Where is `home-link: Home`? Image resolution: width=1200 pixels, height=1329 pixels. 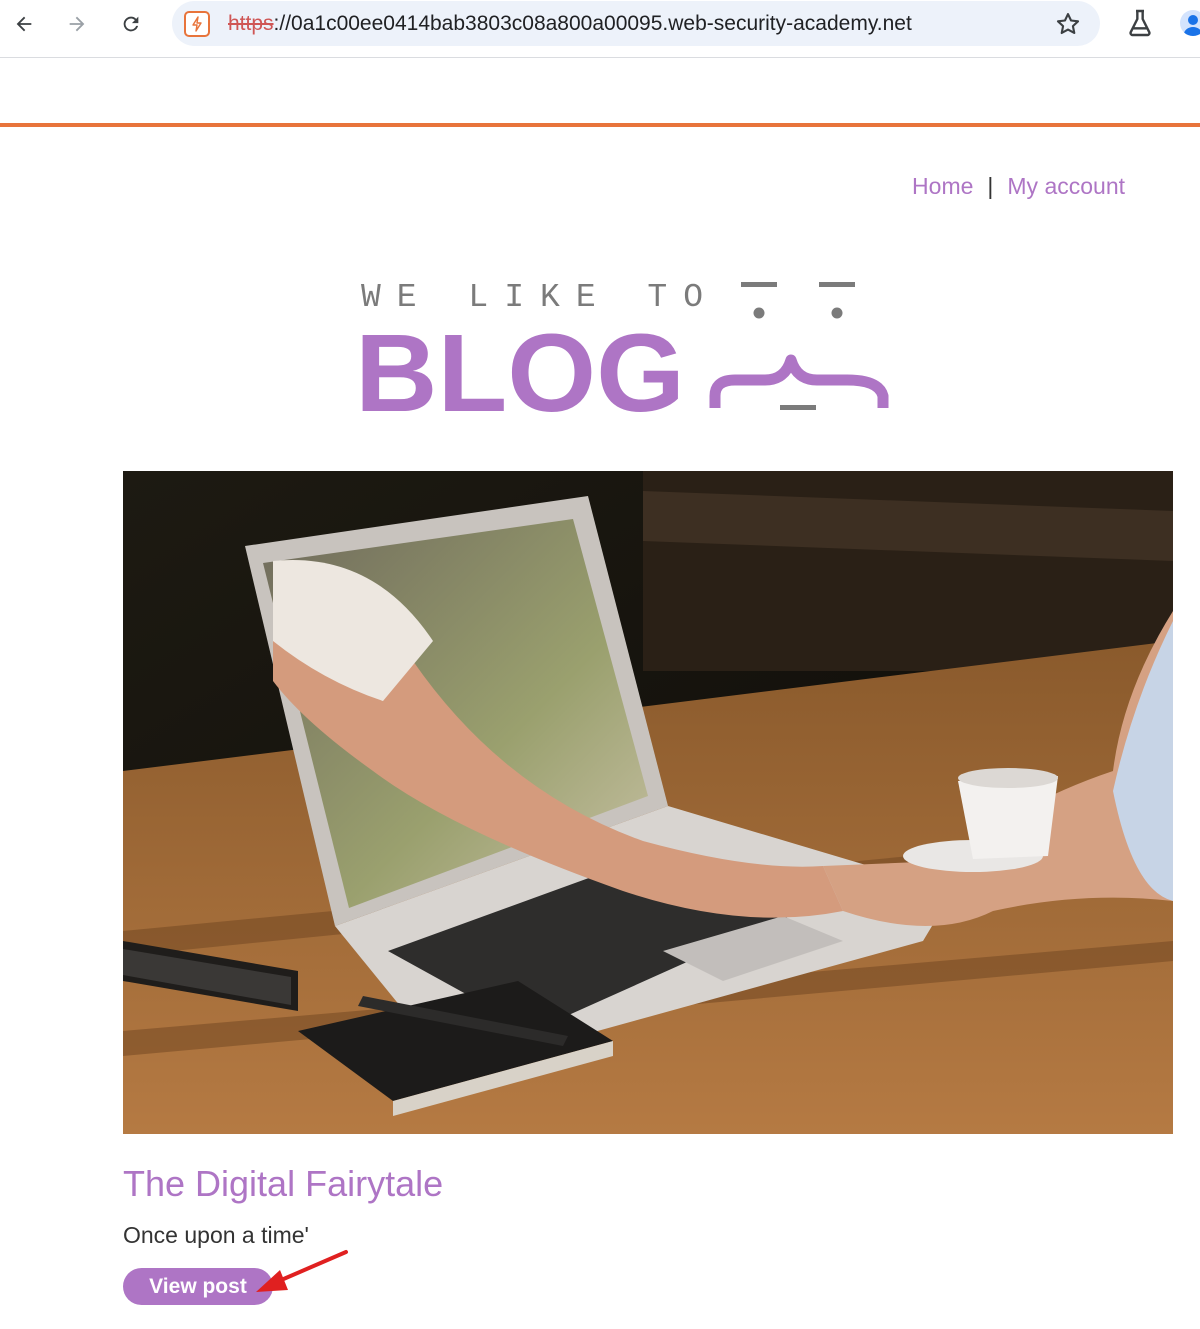 home-link: Home is located at coordinates (942, 186).